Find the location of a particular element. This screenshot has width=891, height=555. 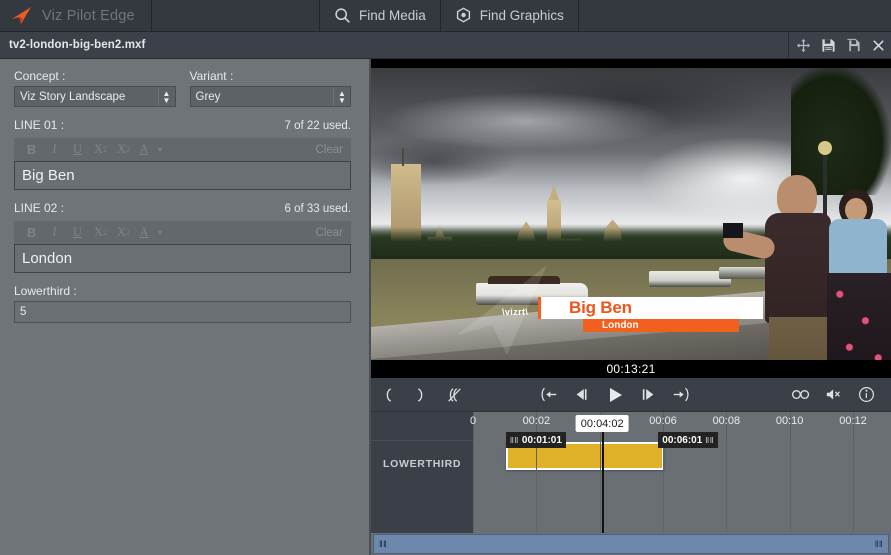

playhead-timecode-badge: 00:04:02 is located at coordinates (602, 423).